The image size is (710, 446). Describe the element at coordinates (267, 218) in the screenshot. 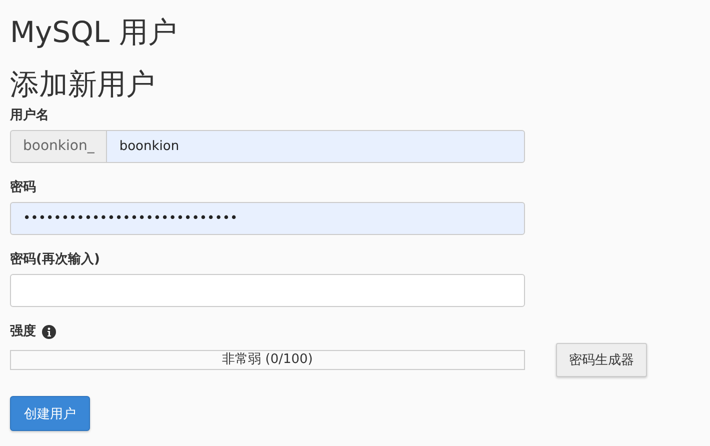

I see `input-field: ••••••••••••••••••••••••••••` at that location.